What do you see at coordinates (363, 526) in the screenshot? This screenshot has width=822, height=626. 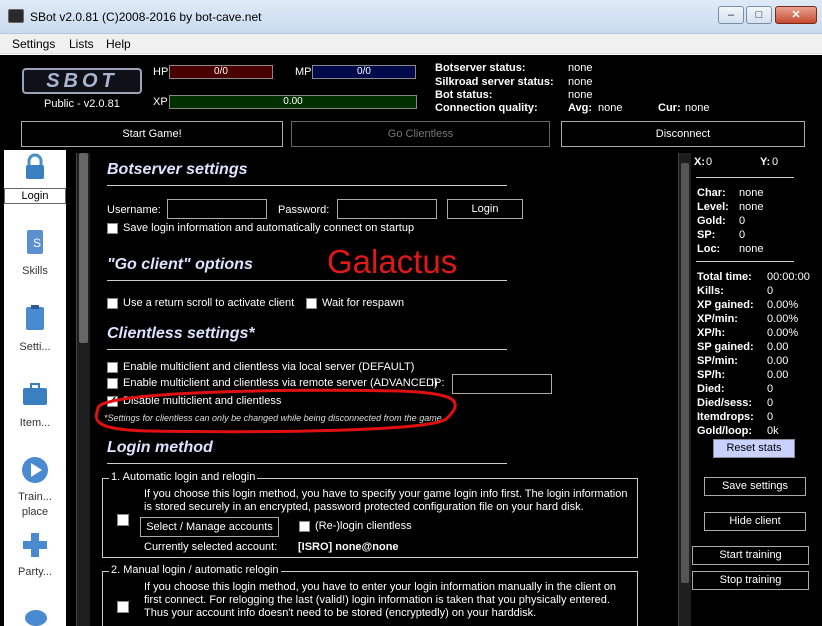 I see `relogin-clientless-label: (Re-)login clientless` at bounding box center [363, 526].